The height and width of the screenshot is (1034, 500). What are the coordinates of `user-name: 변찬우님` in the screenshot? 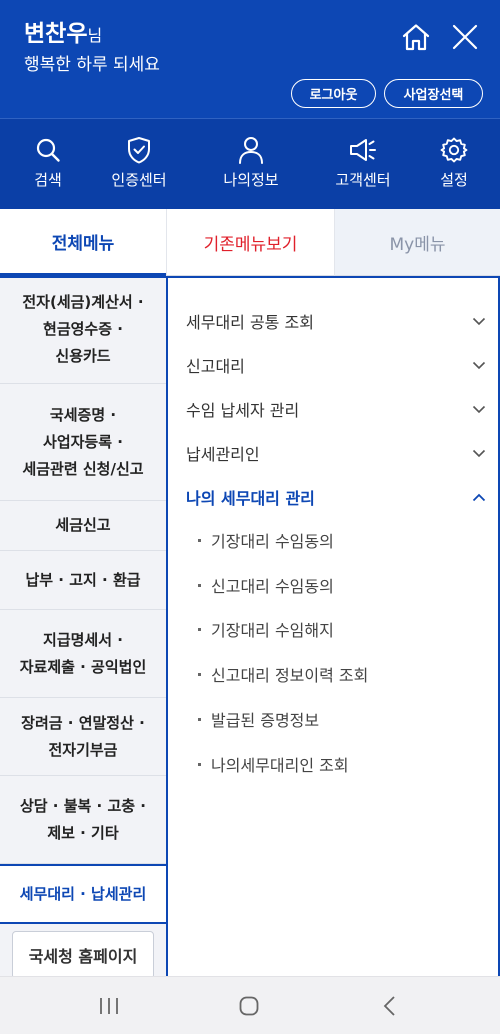 It's located at (63, 34).